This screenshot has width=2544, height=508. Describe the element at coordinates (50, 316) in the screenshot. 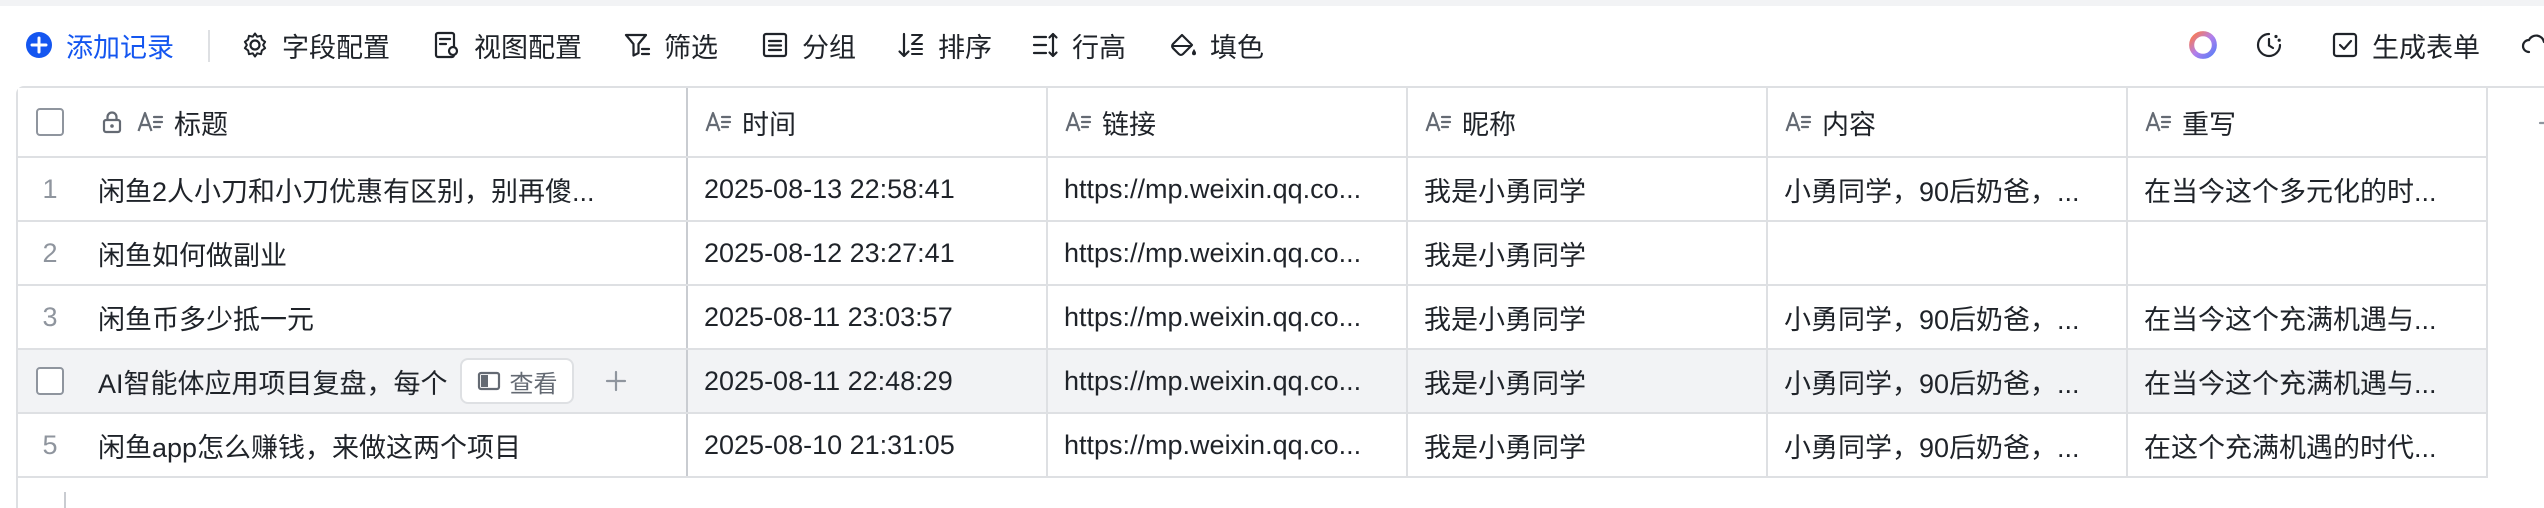

I see `row-index: 3` at that location.